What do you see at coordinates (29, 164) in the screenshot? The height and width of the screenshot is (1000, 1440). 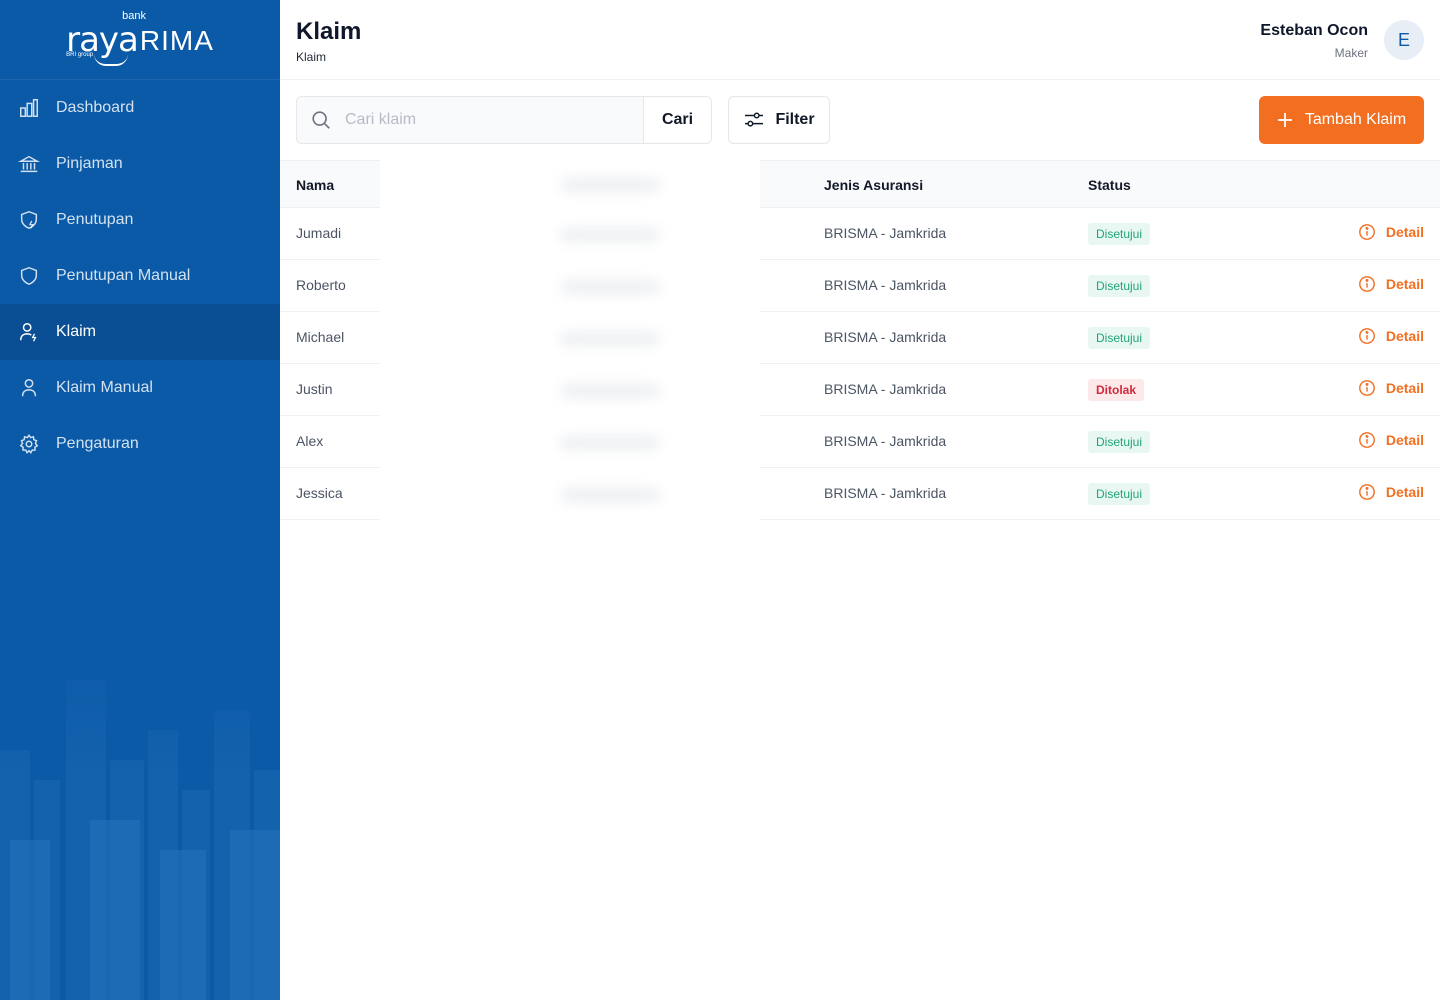 I see `bank-icon` at bounding box center [29, 164].